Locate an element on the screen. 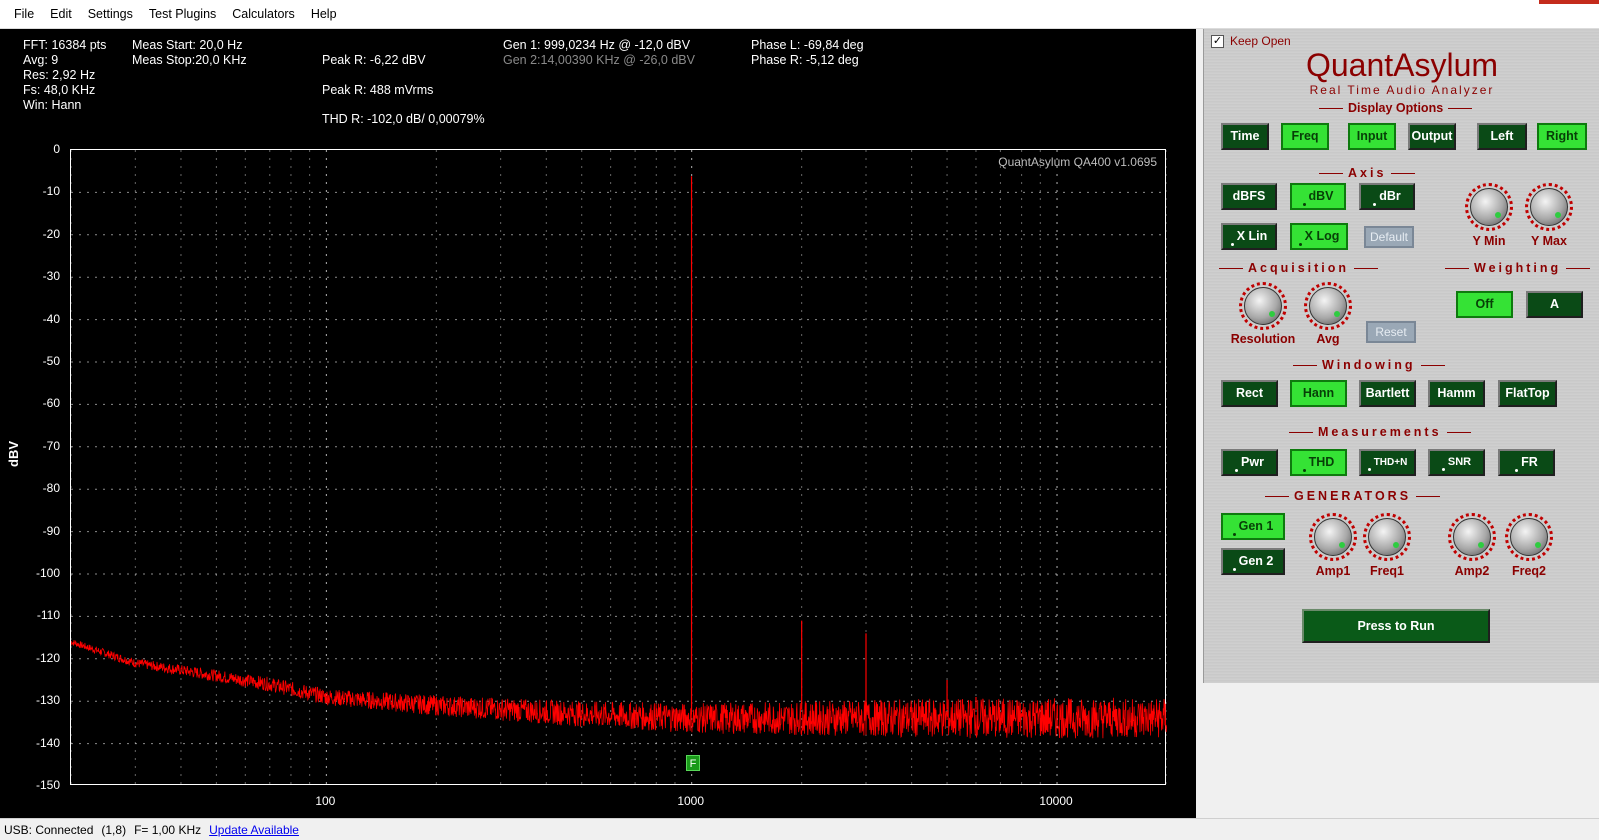 This screenshot has height=840, width=1599. freq2-knob is located at coordinates (1529, 537).